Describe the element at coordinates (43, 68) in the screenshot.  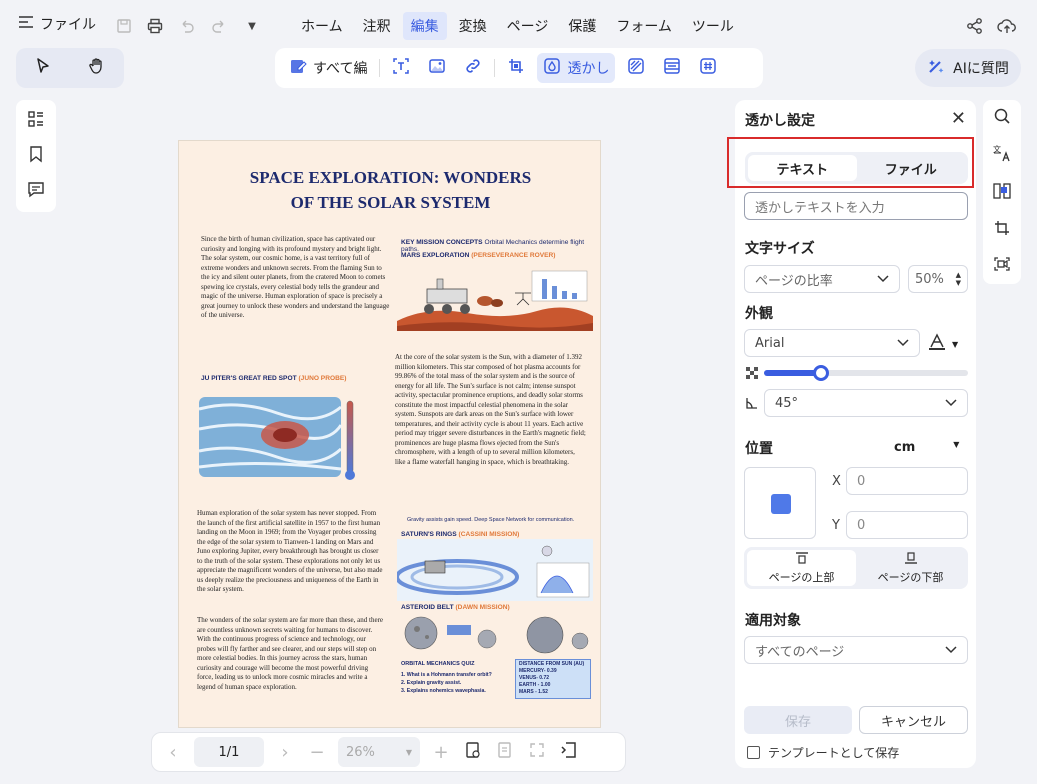
I see `select-cursor-icon` at that location.